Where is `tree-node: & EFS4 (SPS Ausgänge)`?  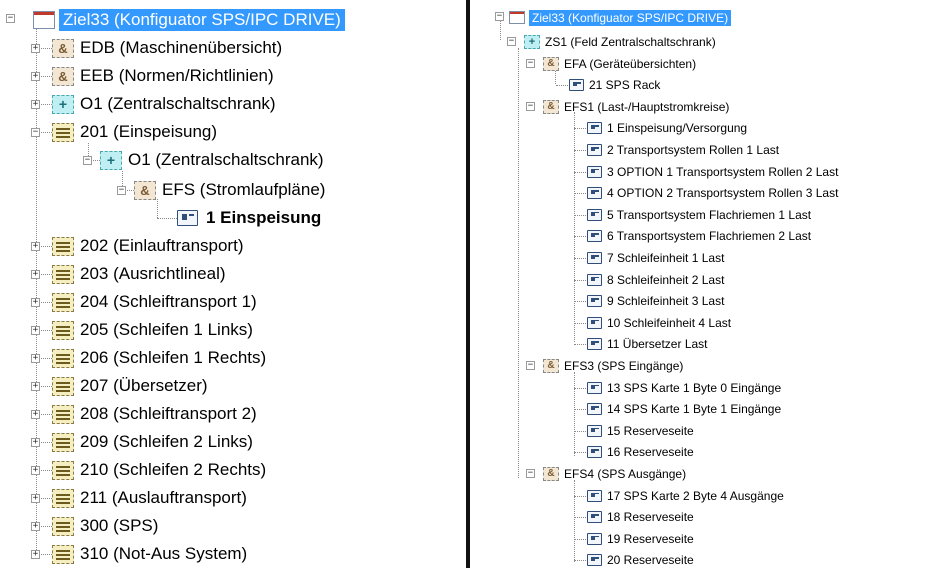 tree-node: & EFS4 (SPS Ausgänge) is located at coordinates (614, 474).